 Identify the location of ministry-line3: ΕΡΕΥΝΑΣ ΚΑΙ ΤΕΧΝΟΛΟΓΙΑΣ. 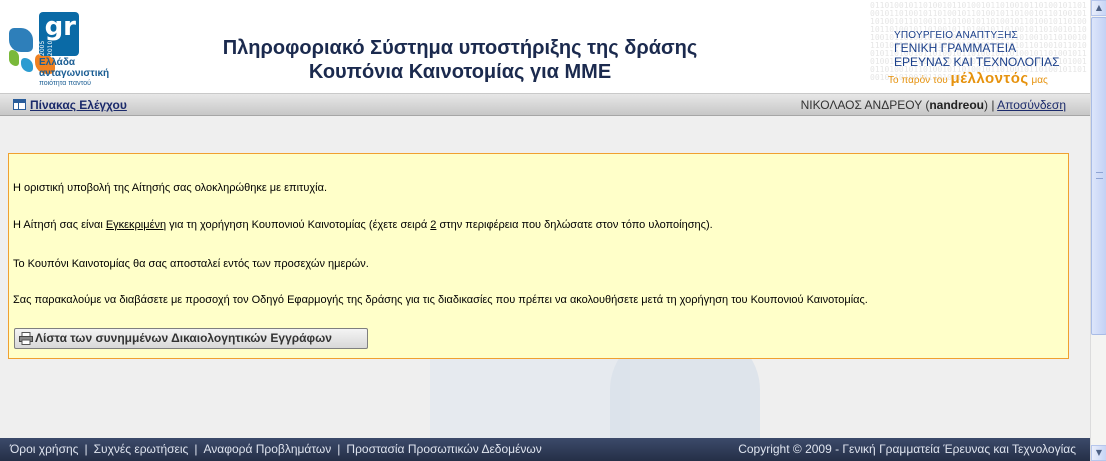
(977, 62).